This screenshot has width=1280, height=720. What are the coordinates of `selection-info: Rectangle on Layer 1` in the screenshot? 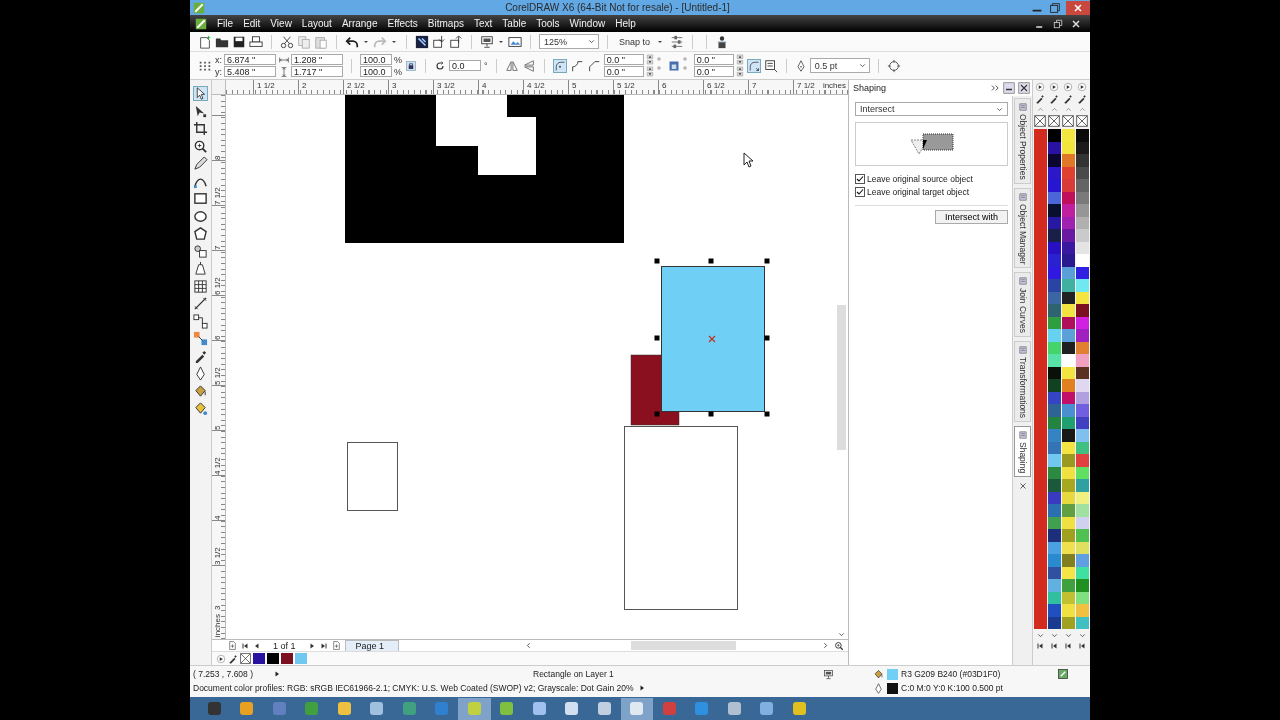 It's located at (574, 674).